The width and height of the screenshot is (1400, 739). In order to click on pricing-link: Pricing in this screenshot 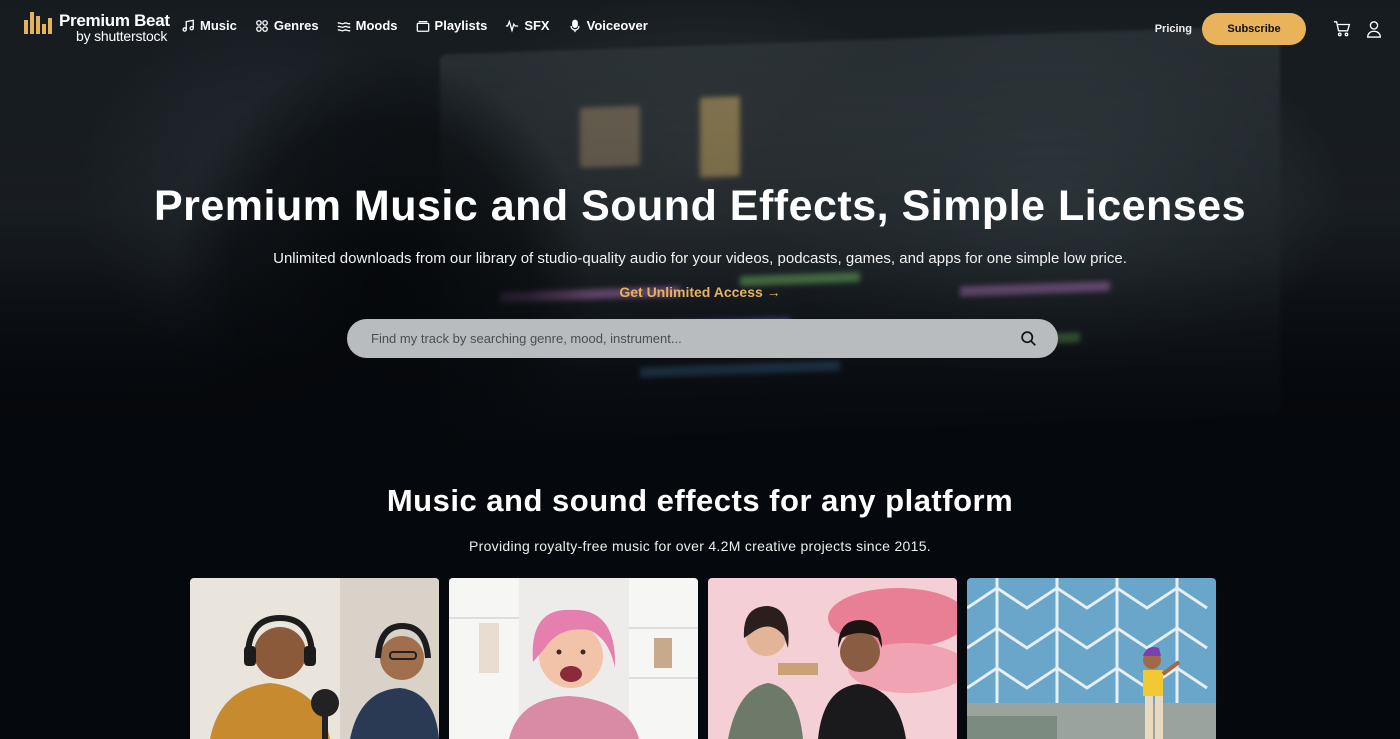, I will do `click(1173, 29)`.